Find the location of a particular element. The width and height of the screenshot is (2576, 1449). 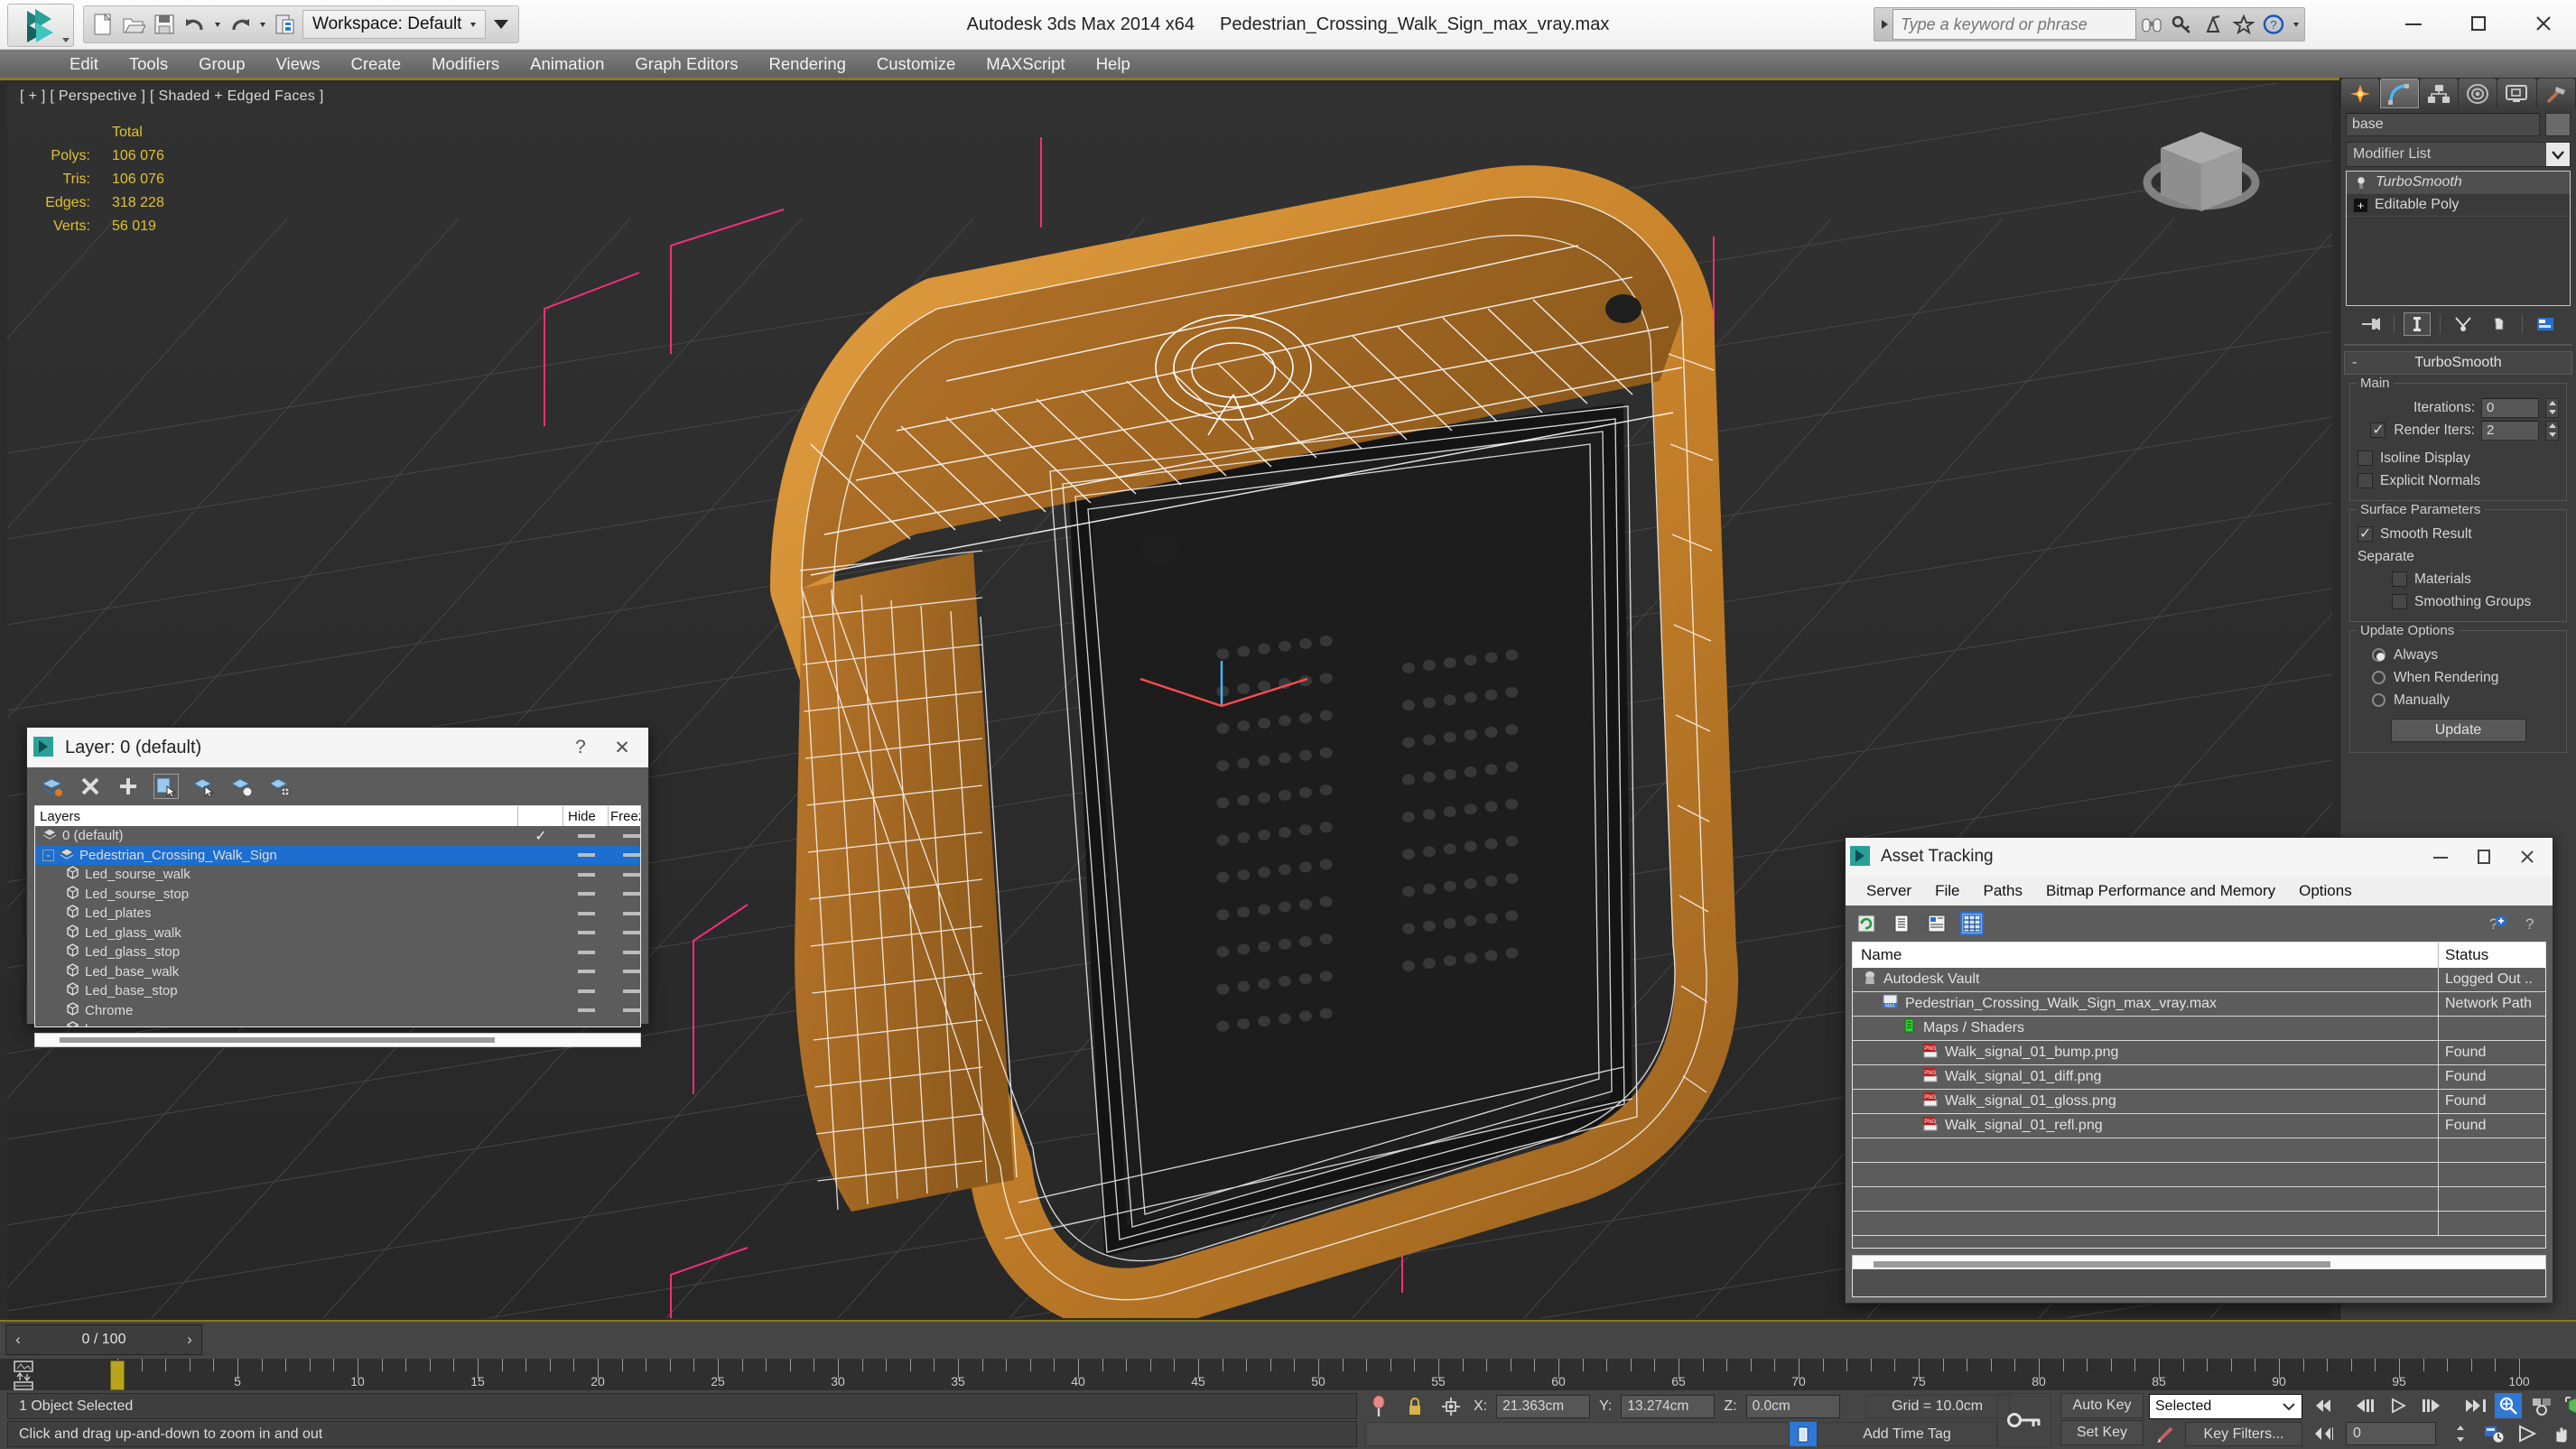

play-icon is located at coordinates (2398, 1405).